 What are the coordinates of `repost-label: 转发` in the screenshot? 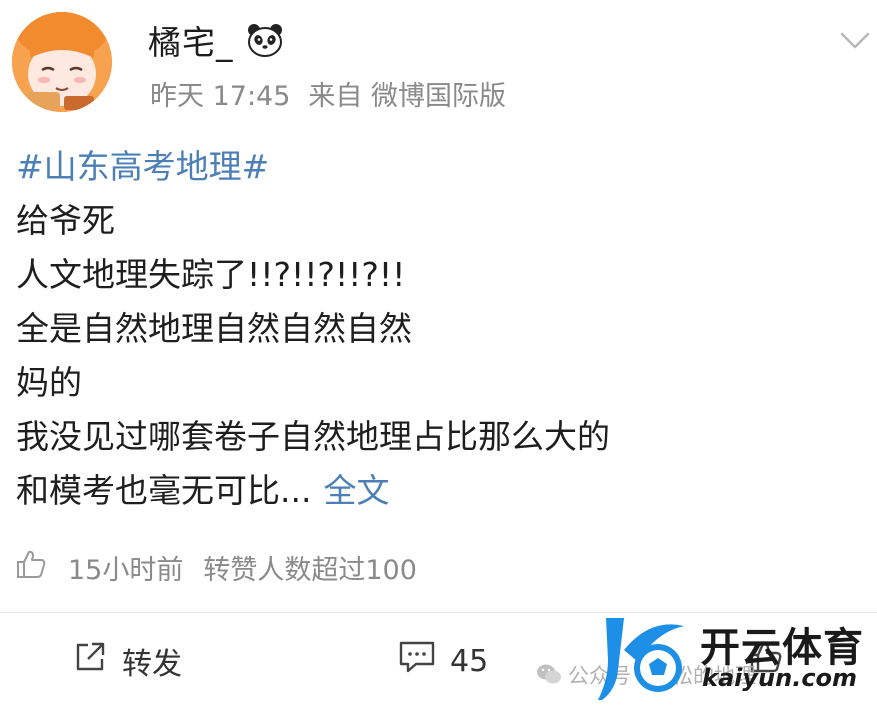 It's located at (152, 664).